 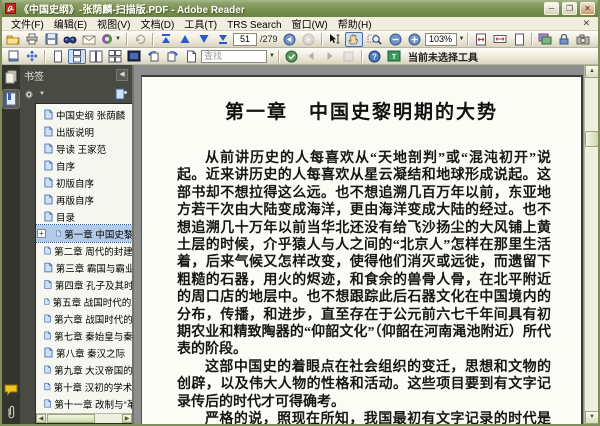 What do you see at coordinates (84, 216) in the screenshot?
I see `bookmark-item: + 目录` at bounding box center [84, 216].